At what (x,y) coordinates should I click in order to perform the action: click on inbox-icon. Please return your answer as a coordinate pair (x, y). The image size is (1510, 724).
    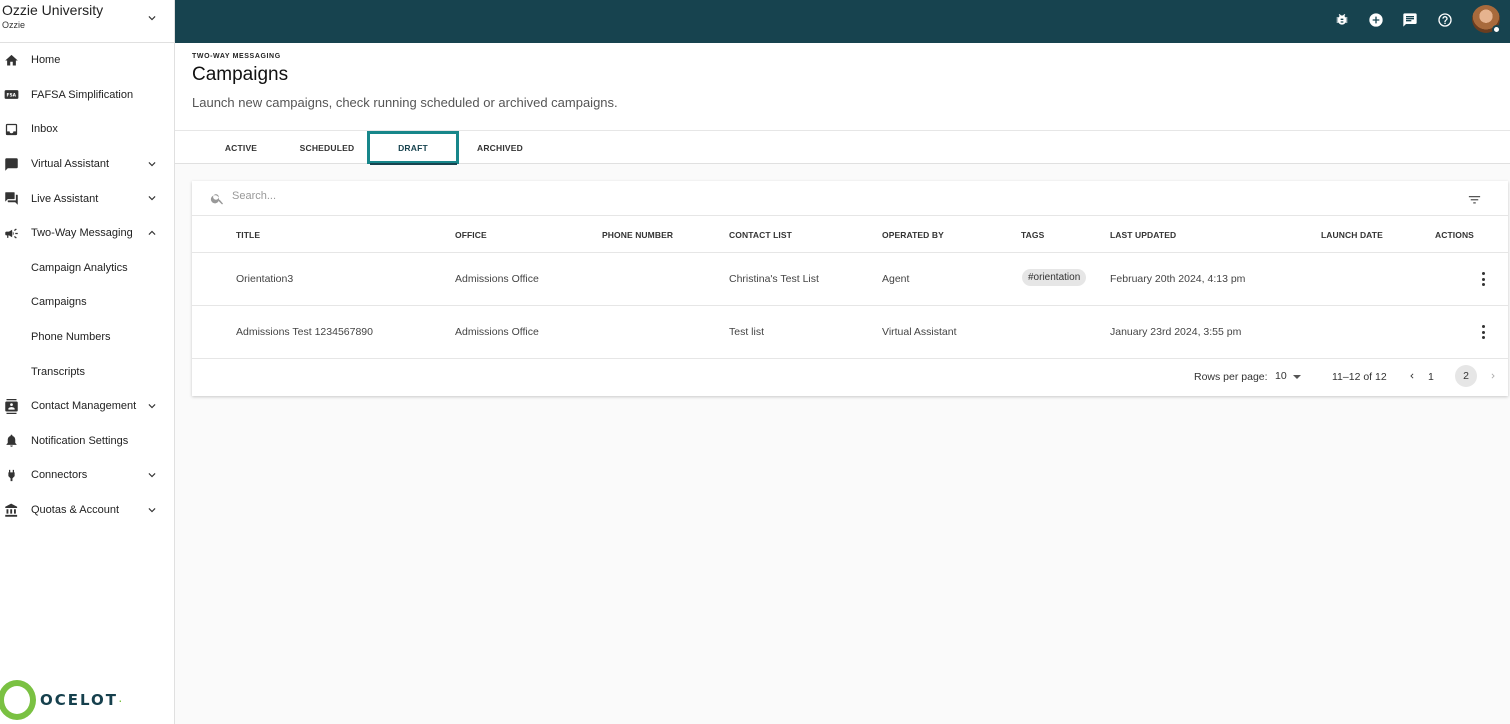
    Looking at the image, I should click on (11, 129).